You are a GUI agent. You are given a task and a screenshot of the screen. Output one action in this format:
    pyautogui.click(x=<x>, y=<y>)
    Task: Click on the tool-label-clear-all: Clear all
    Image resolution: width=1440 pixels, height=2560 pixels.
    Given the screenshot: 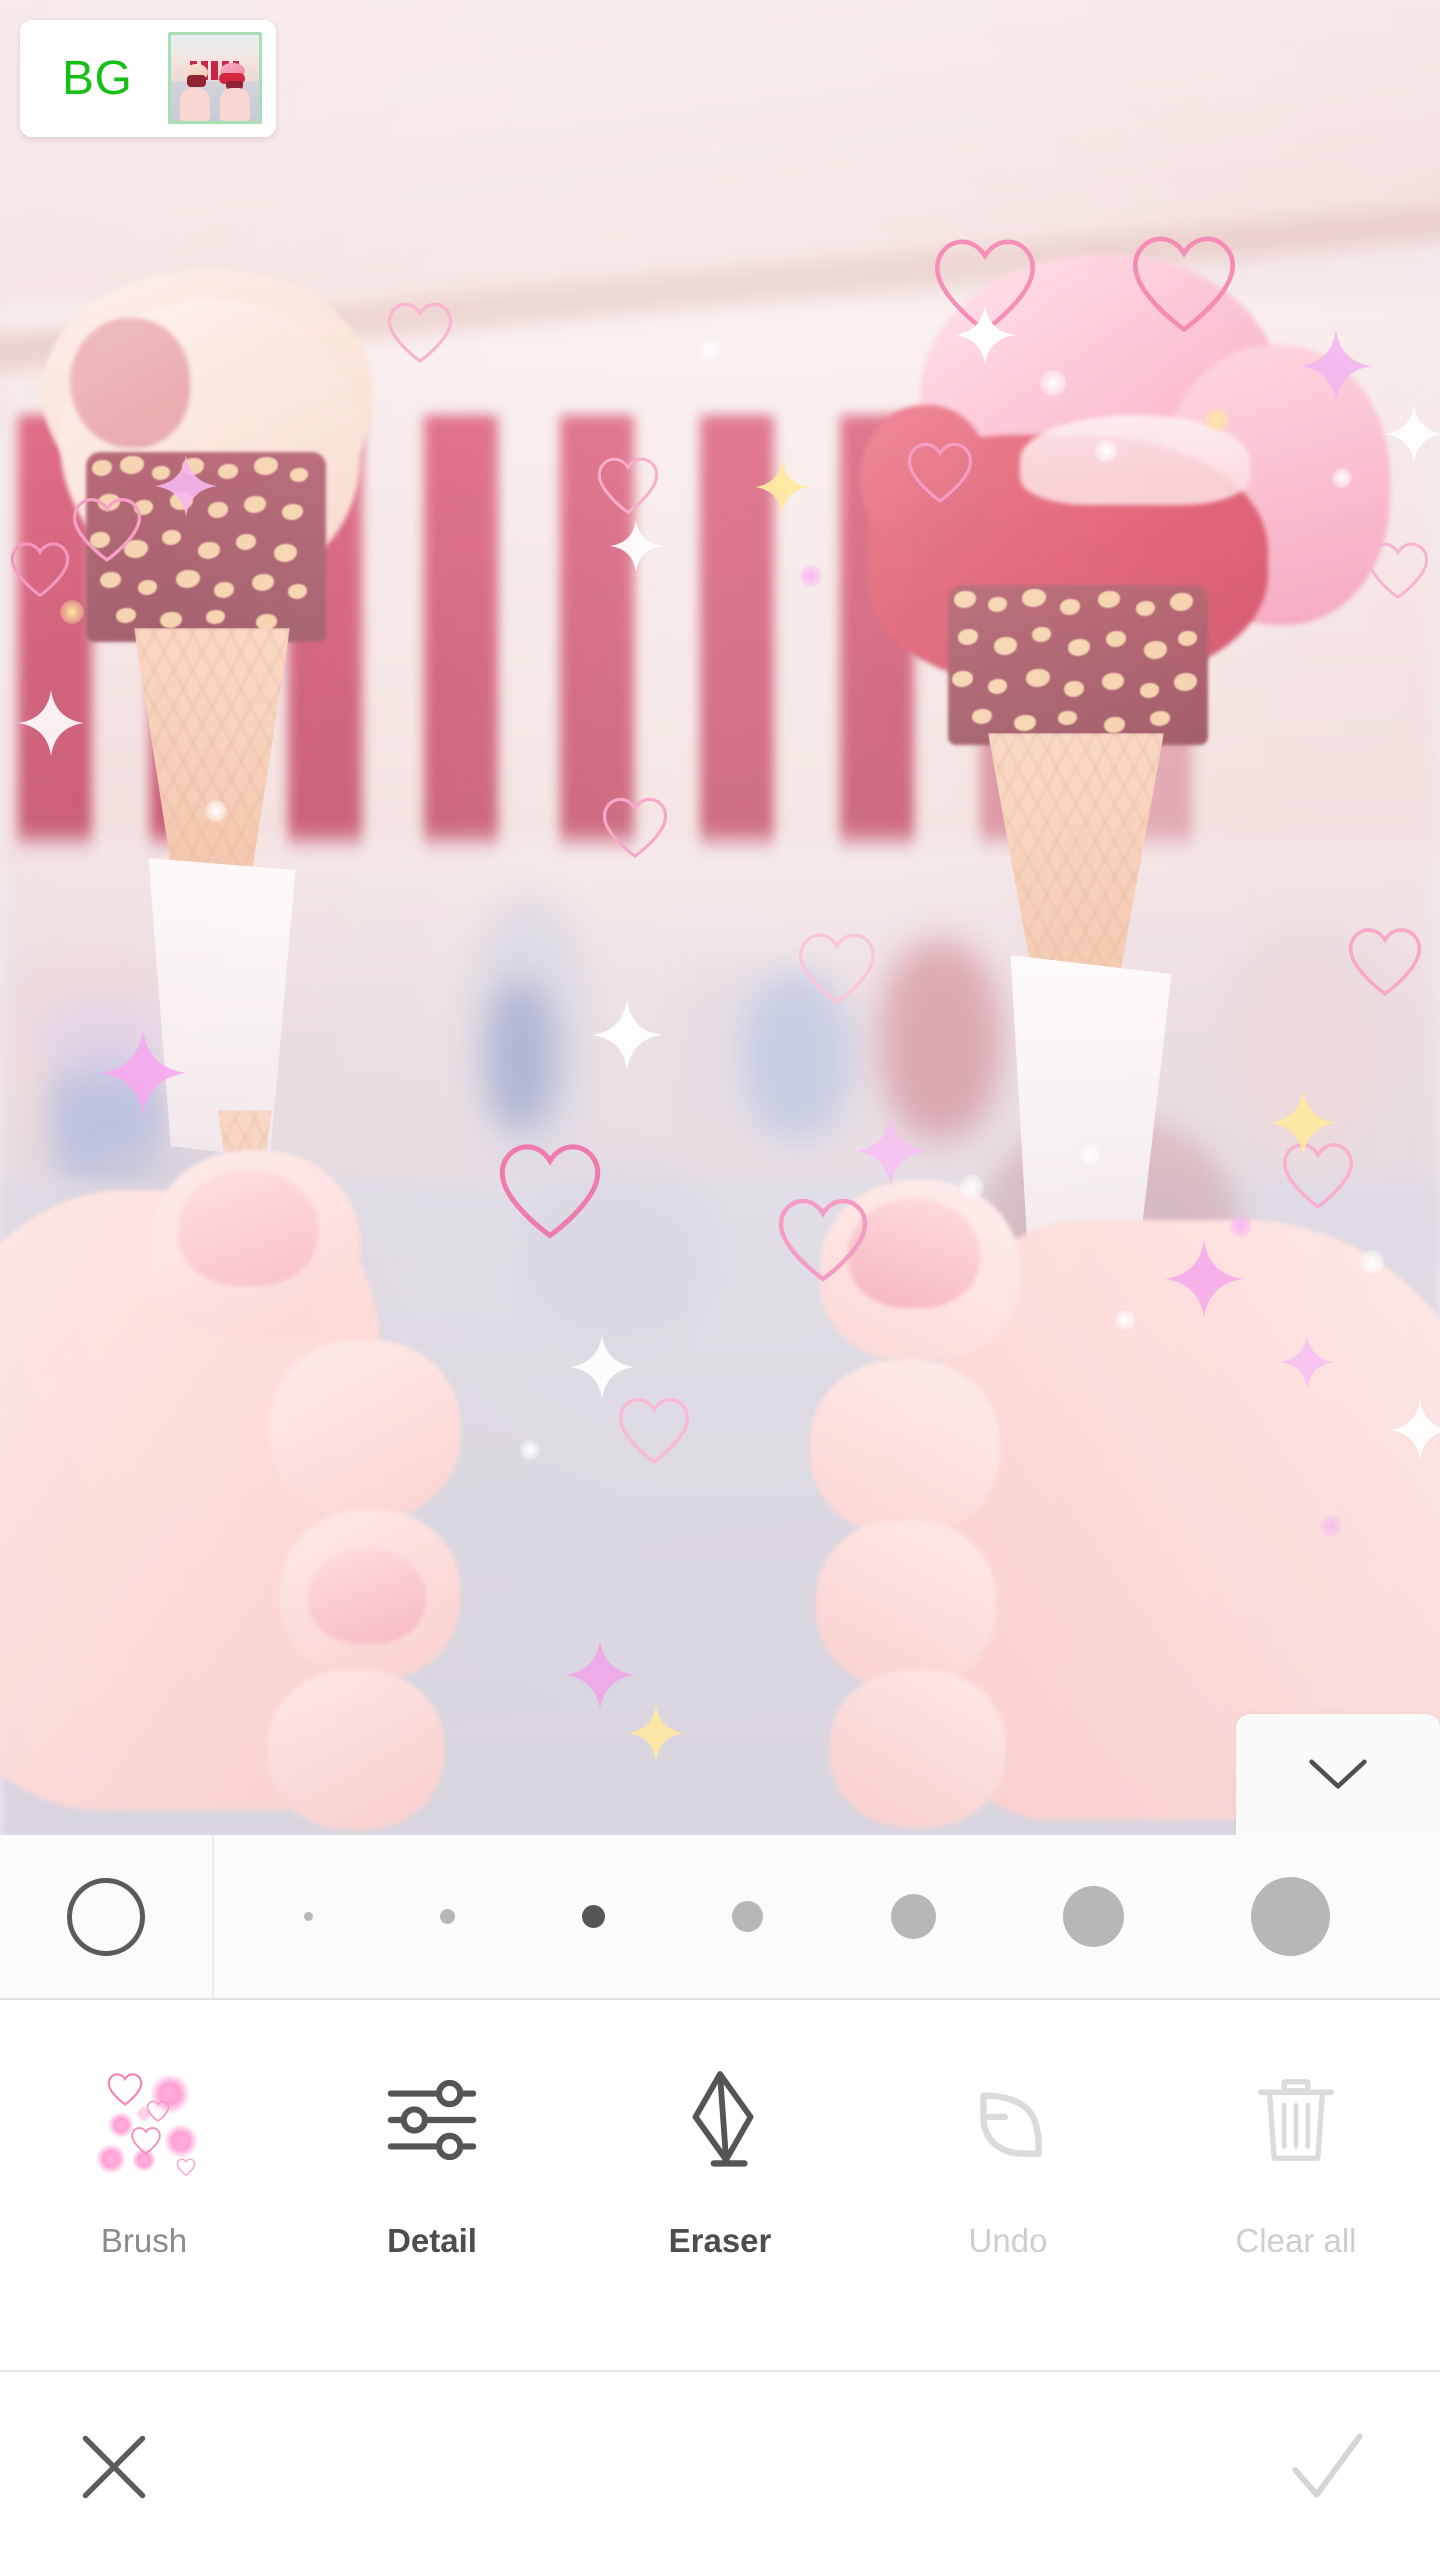 What is the action you would take?
    pyautogui.click(x=1296, y=2240)
    